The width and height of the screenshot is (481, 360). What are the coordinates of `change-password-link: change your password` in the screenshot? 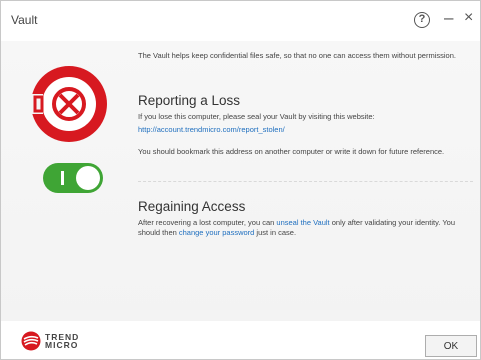 It's located at (216, 232).